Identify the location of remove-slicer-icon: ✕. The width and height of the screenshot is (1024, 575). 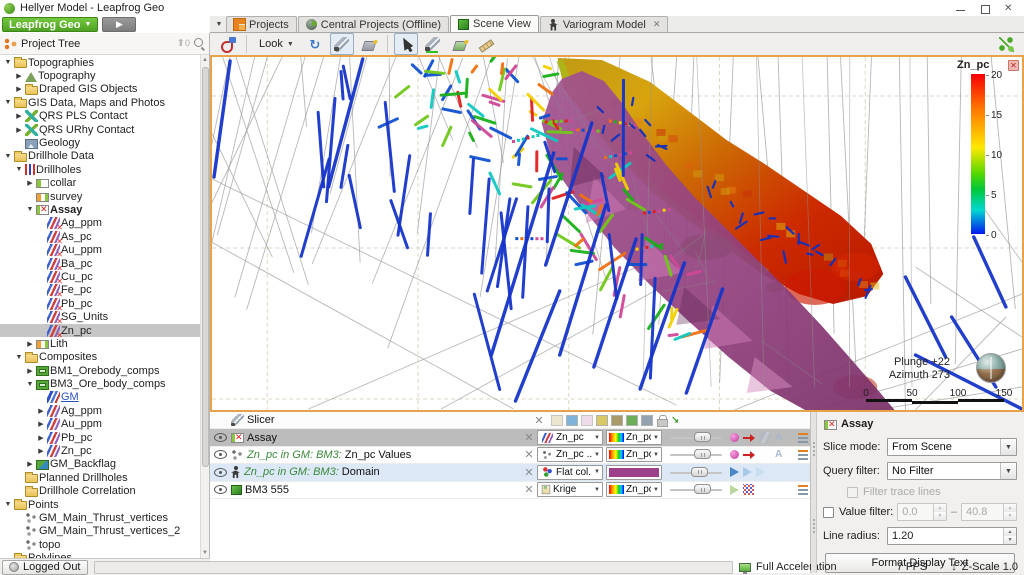
(539, 420).